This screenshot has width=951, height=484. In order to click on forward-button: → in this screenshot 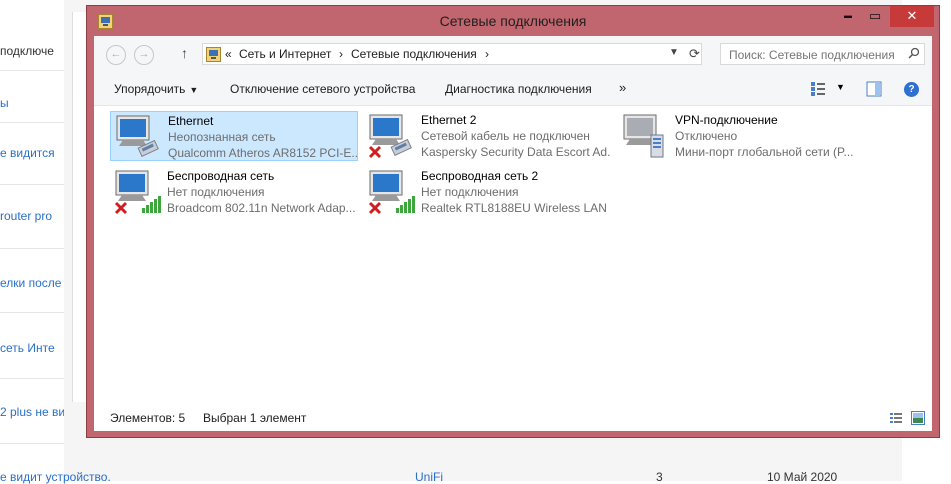, I will do `click(144, 55)`.